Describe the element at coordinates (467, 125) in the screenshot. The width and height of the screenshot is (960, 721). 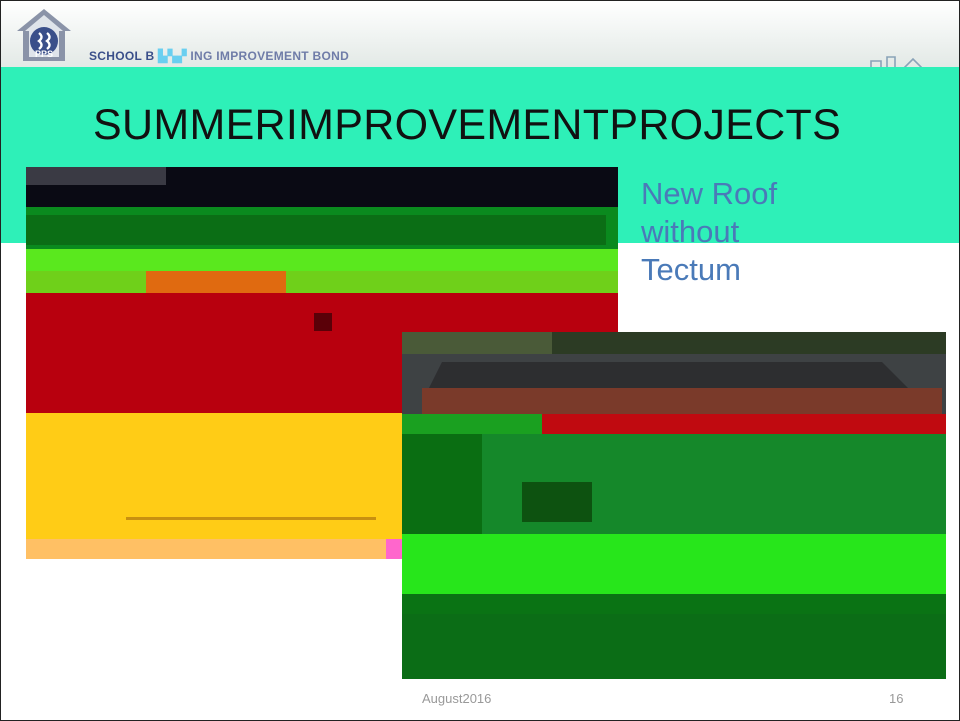
I see `slide-title: SUMMERIMPROVEMENTPROJECTS` at that location.